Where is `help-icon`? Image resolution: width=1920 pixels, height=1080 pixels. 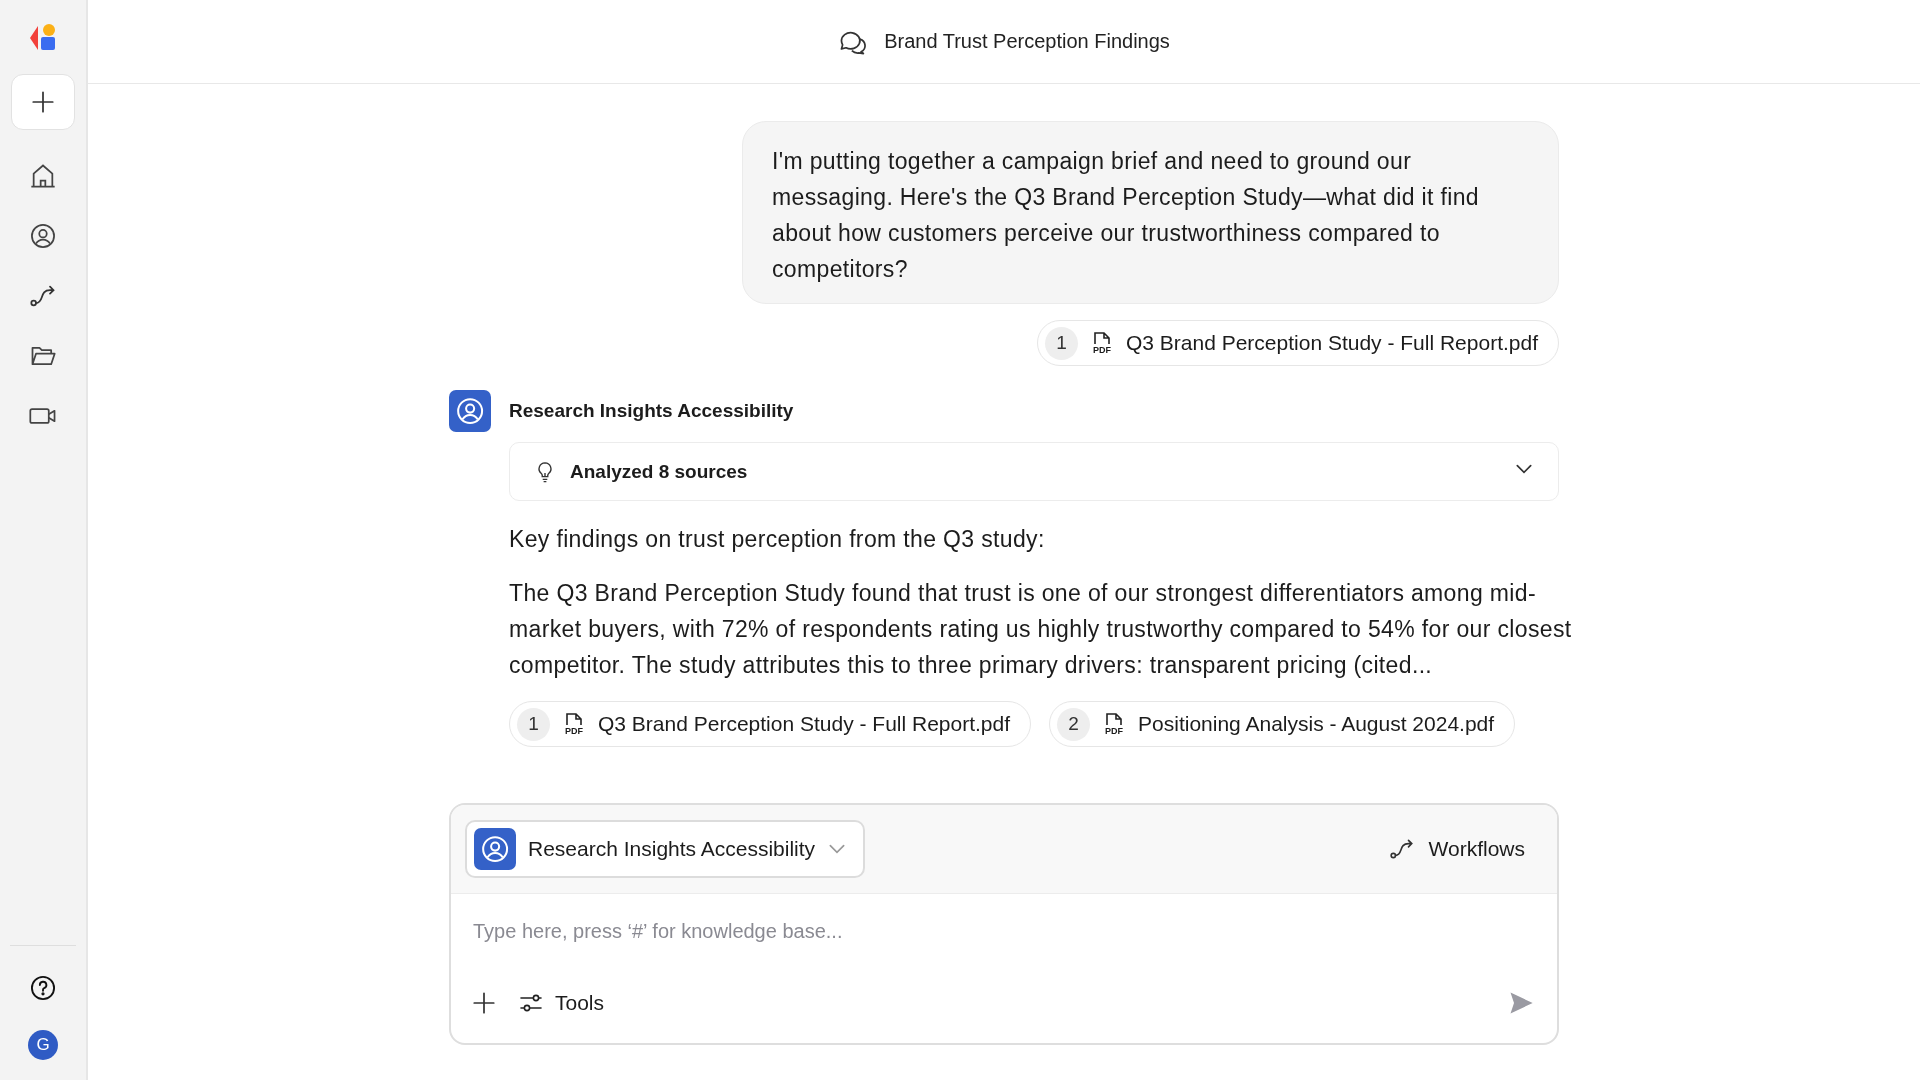 help-icon is located at coordinates (43, 988).